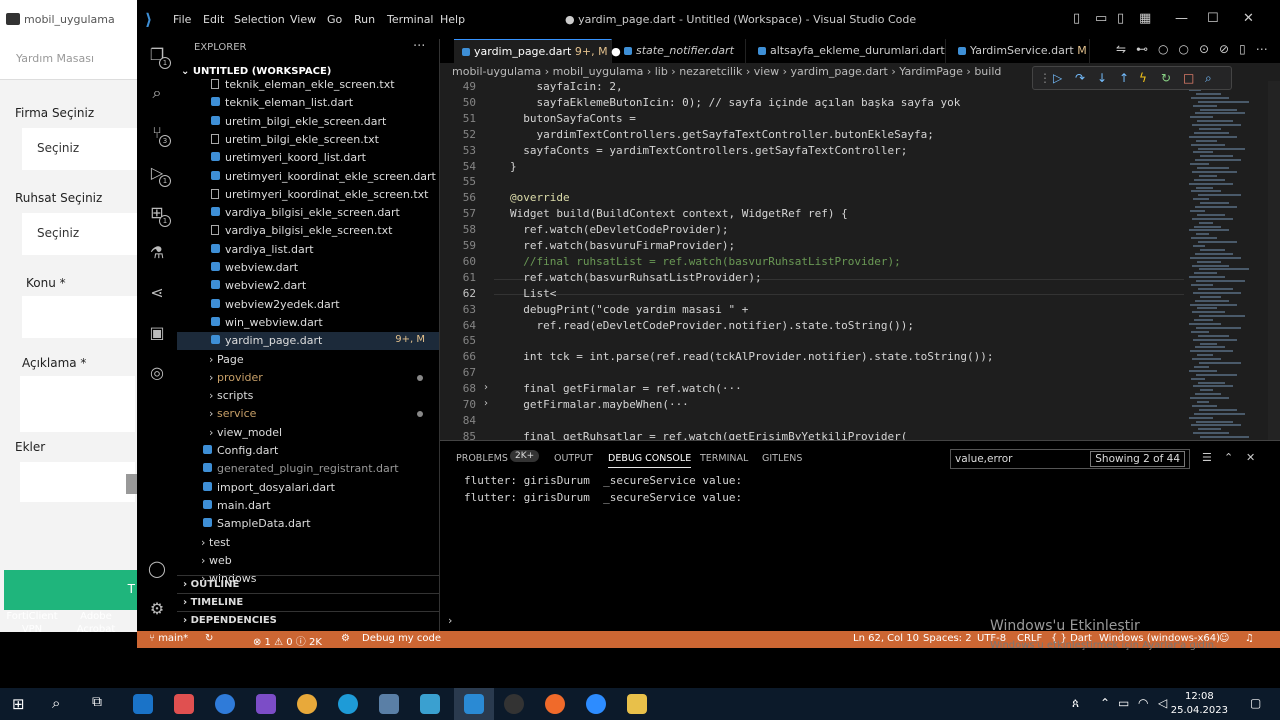 This screenshot has height=720, width=1280. I want to click on file-item: teknik_eleman_ekle_screen.txt, so click(308, 85).